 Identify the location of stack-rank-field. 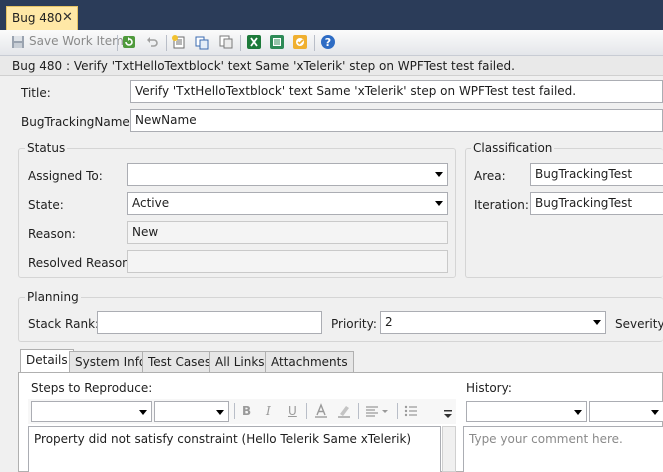
(209, 322).